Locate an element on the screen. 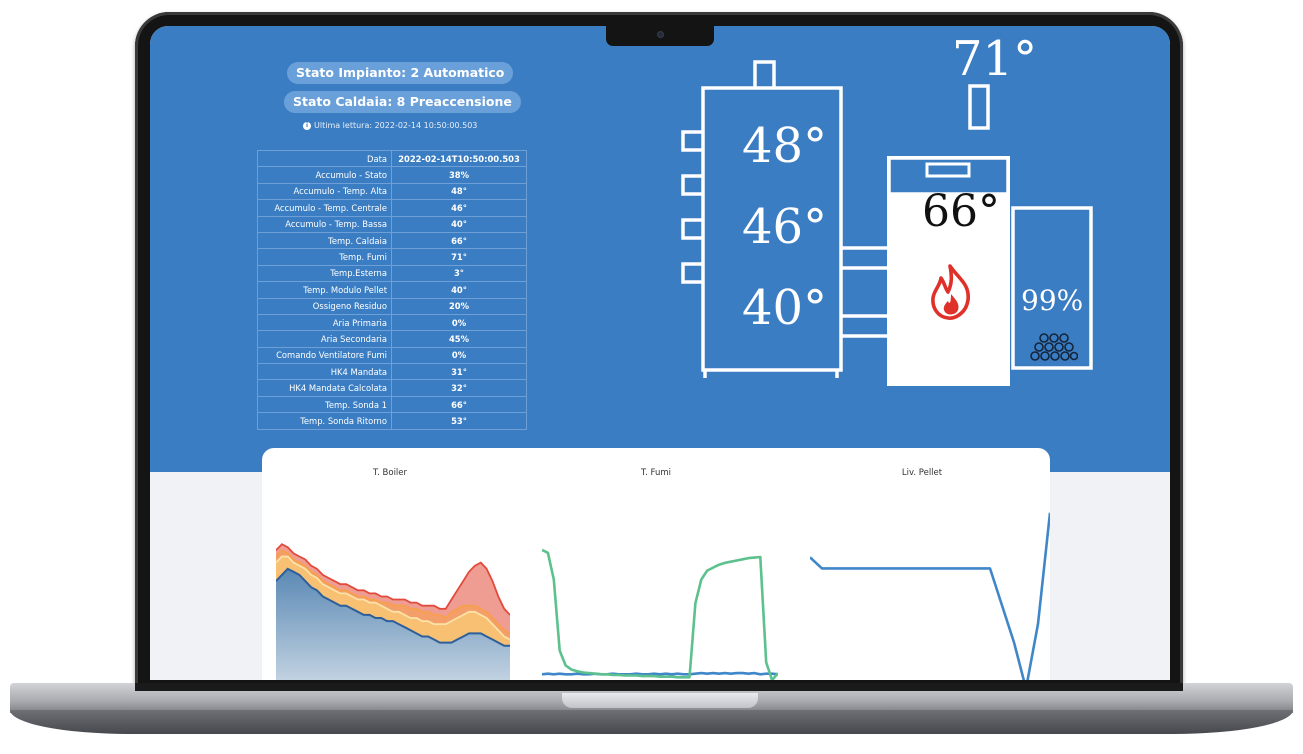 The height and width of the screenshot is (754, 1303). table-value: 71° is located at coordinates (459, 257).